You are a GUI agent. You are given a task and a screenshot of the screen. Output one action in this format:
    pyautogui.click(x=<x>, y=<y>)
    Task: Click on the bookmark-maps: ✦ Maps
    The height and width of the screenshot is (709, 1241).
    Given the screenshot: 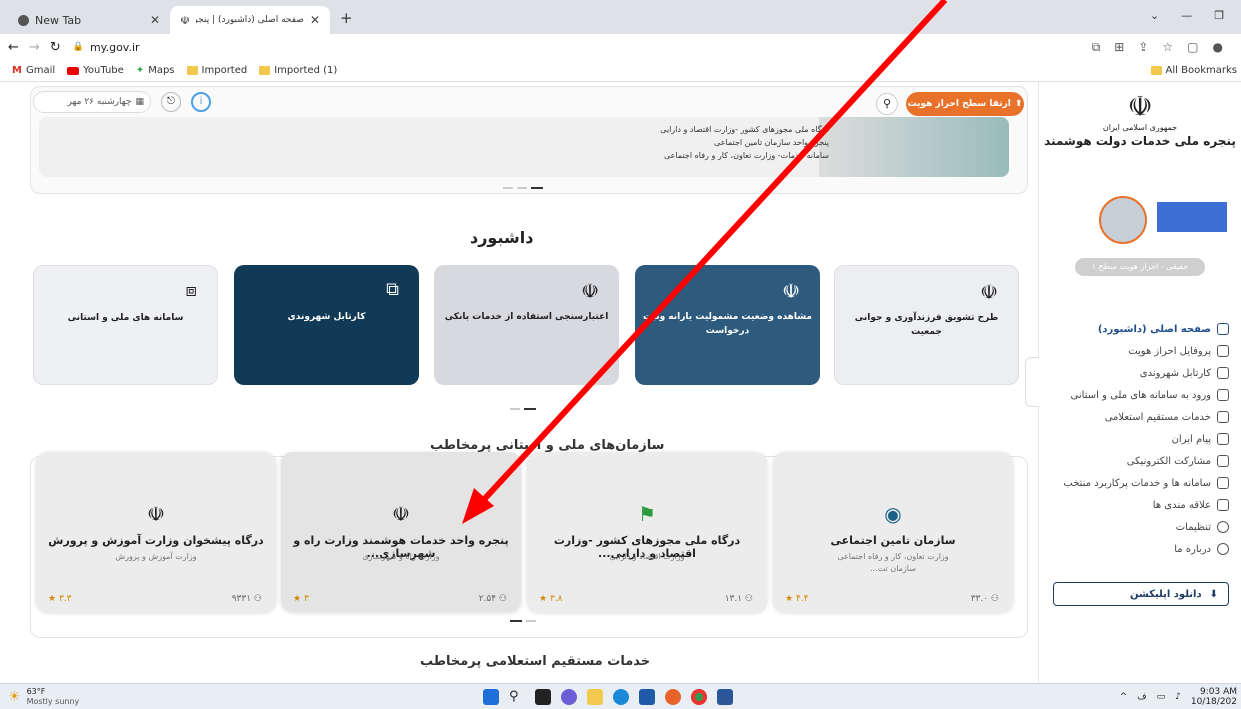 What is the action you would take?
    pyautogui.click(x=155, y=70)
    